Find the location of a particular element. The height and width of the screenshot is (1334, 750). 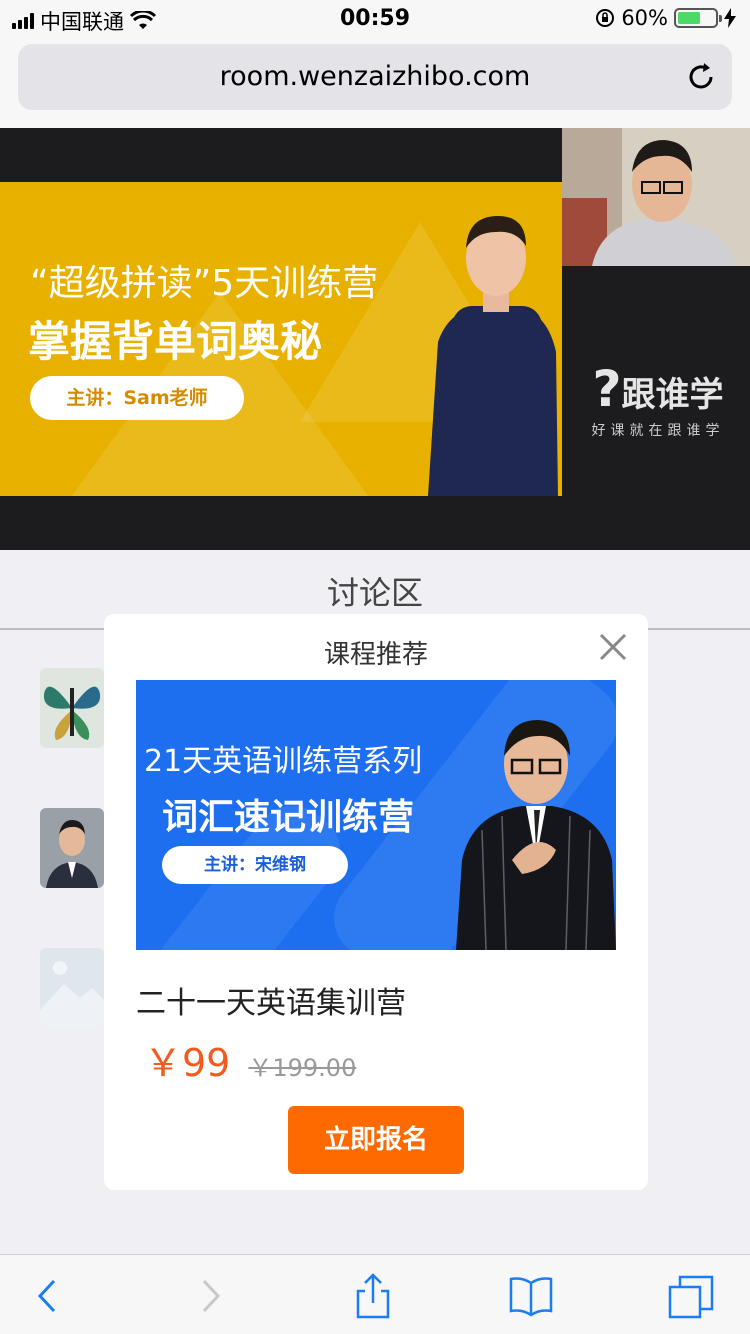

current-price: ￥99 is located at coordinates (187, 1063).